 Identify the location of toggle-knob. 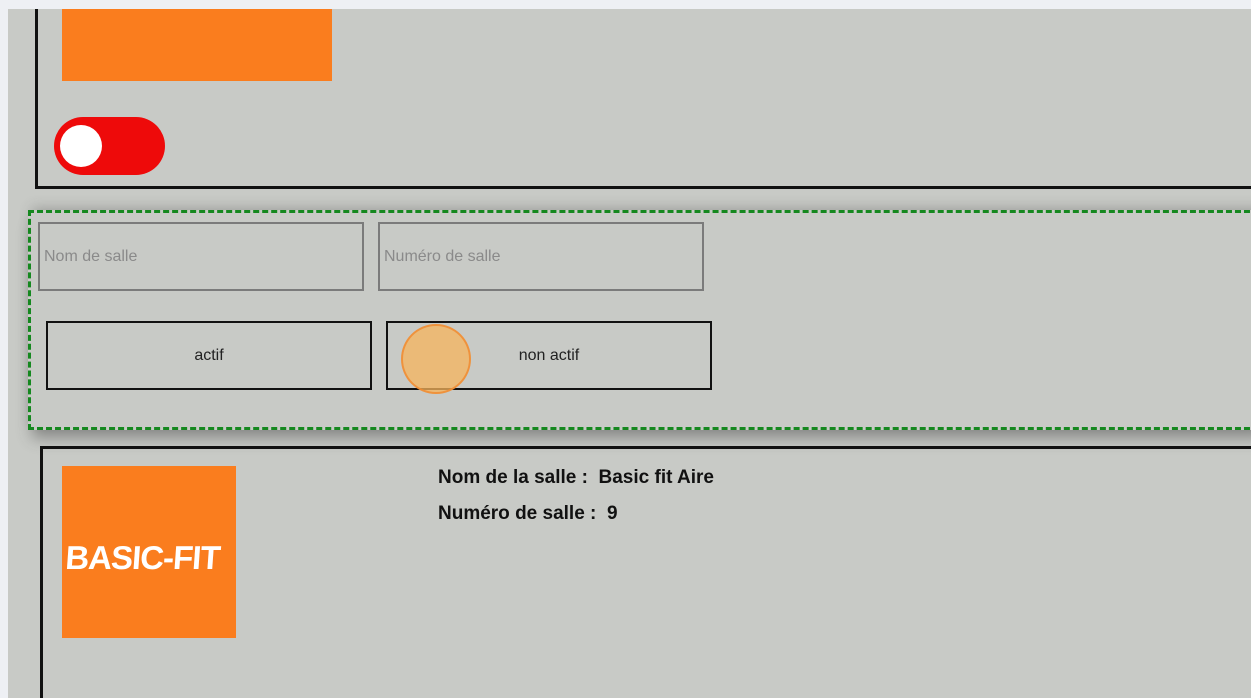
(81, 146).